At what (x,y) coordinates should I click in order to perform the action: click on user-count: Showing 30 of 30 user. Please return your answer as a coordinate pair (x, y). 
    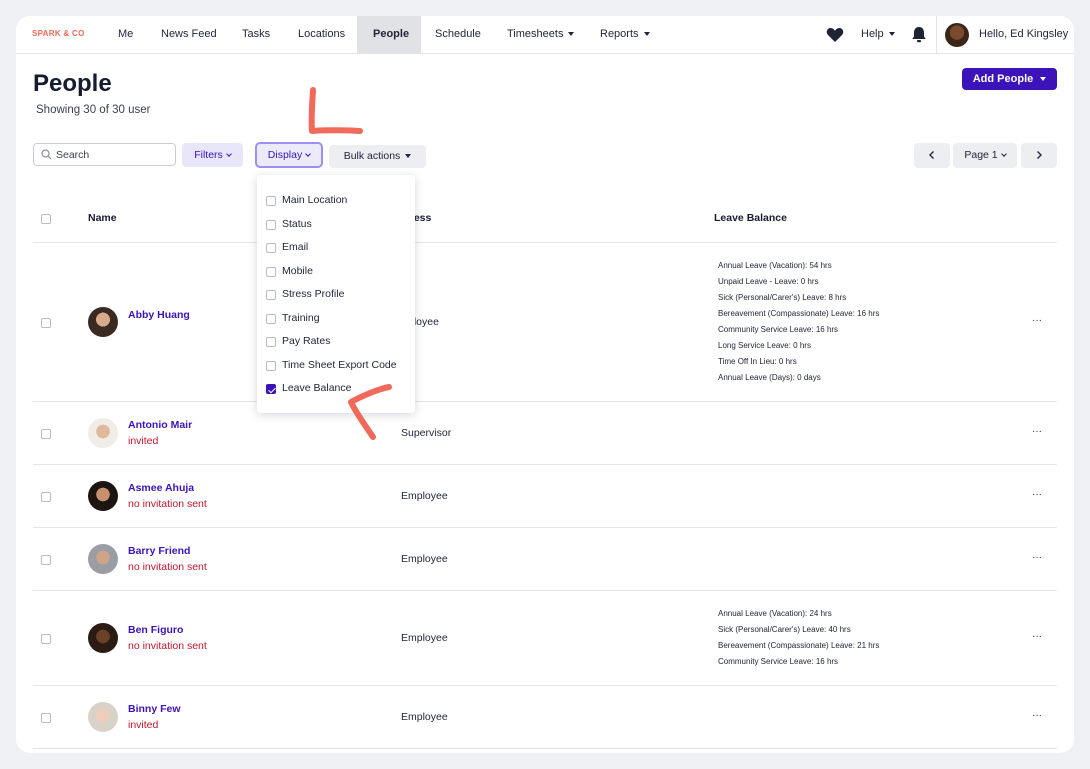
    Looking at the image, I should click on (93, 110).